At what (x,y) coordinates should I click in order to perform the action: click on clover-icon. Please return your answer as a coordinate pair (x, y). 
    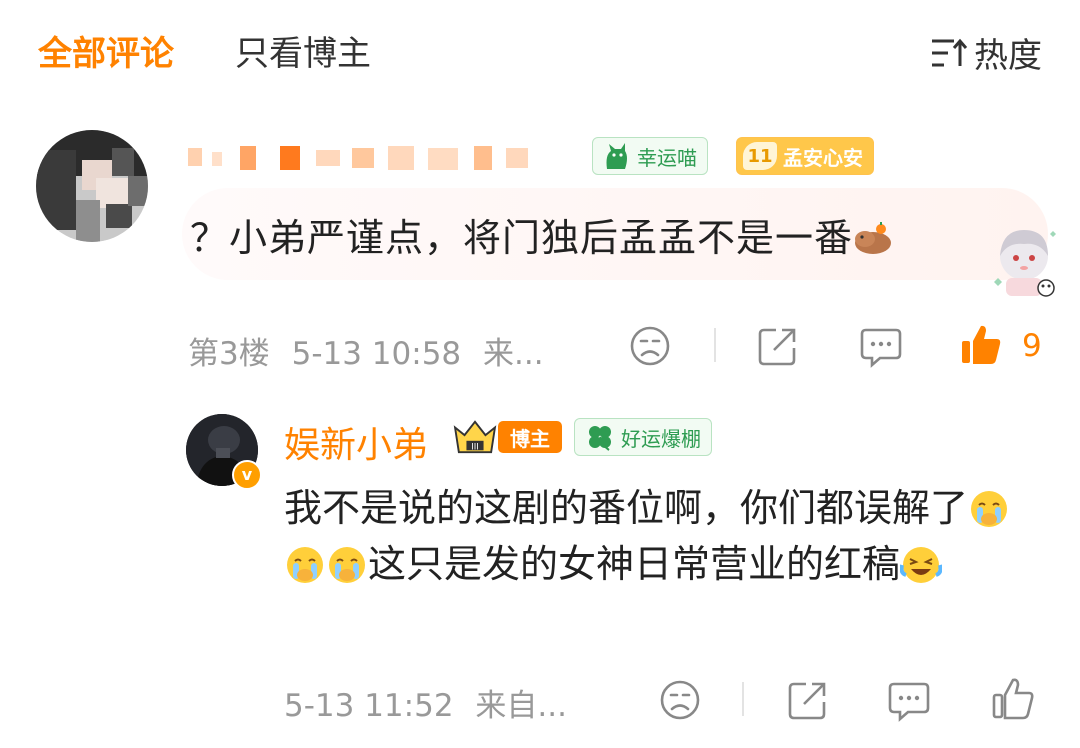
    Looking at the image, I should click on (600, 438).